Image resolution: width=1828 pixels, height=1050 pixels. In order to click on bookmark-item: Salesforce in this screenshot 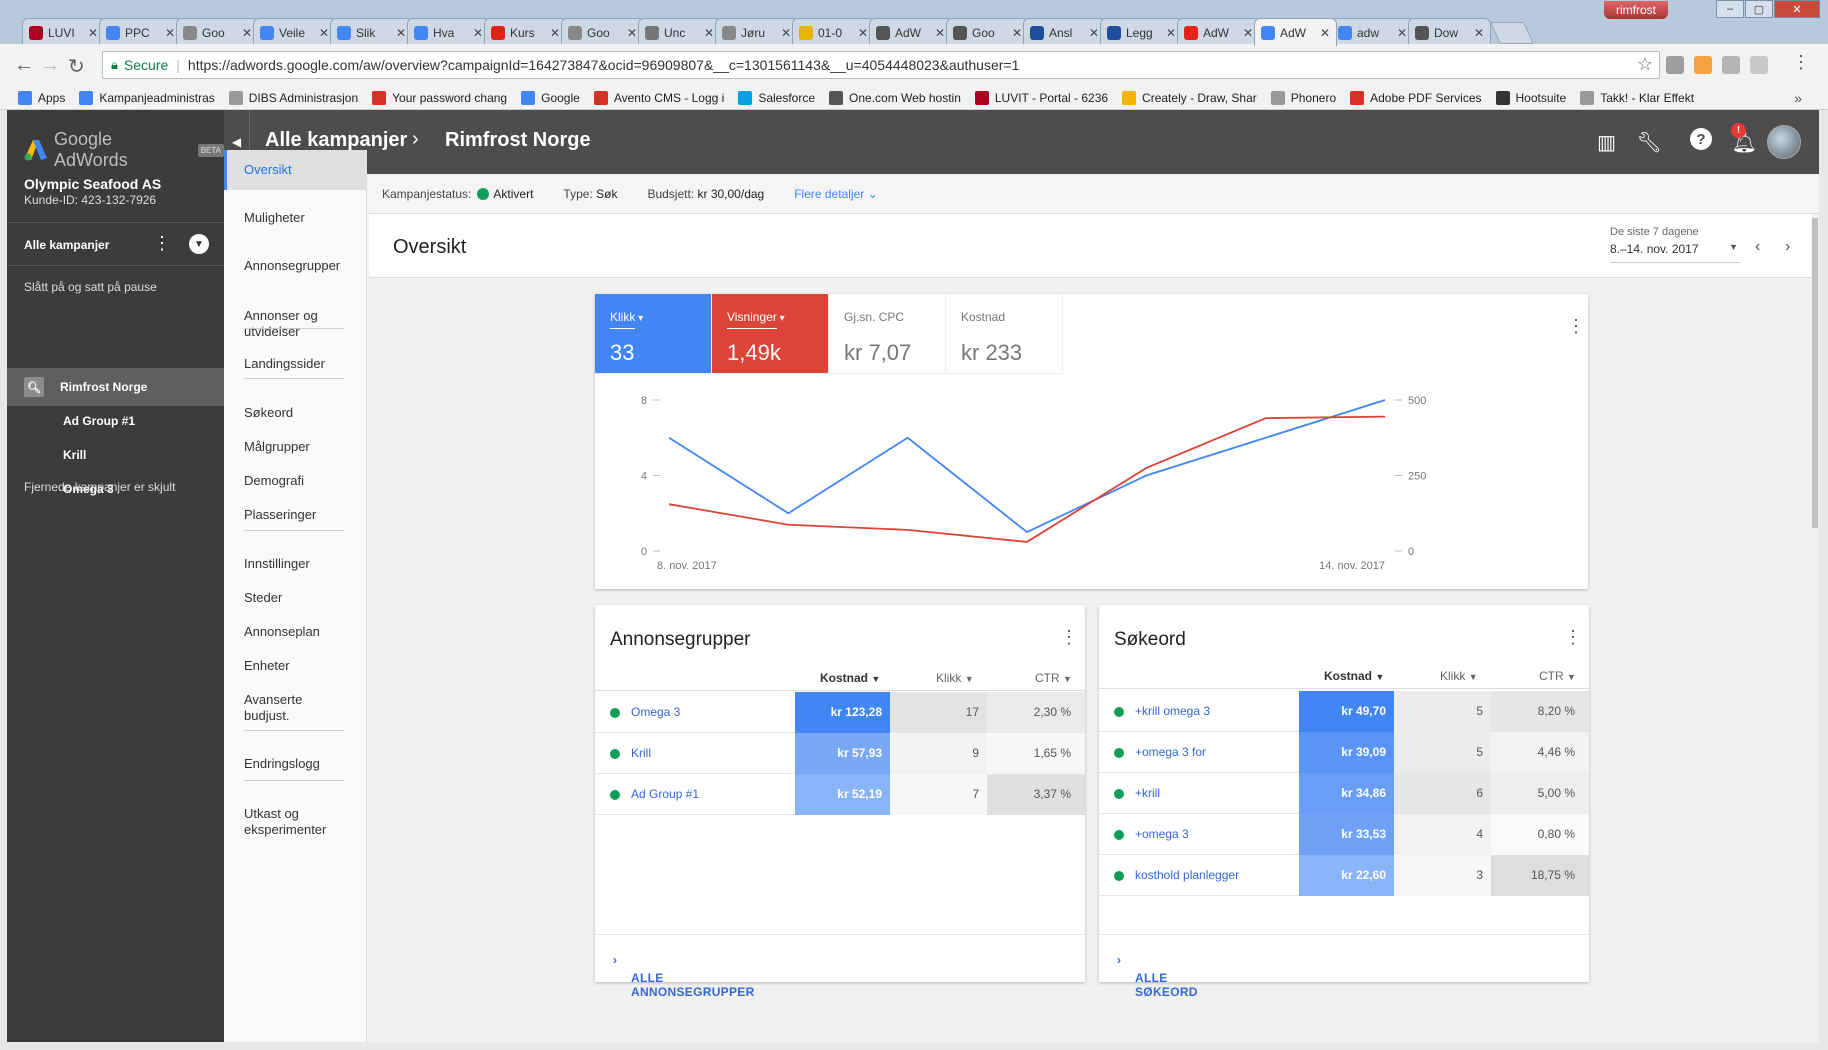, I will do `click(776, 97)`.